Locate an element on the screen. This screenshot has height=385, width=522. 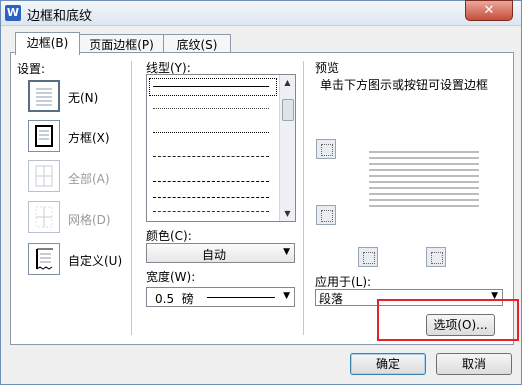
cancel-button-label: 取消 is located at coordinates (473, 364).